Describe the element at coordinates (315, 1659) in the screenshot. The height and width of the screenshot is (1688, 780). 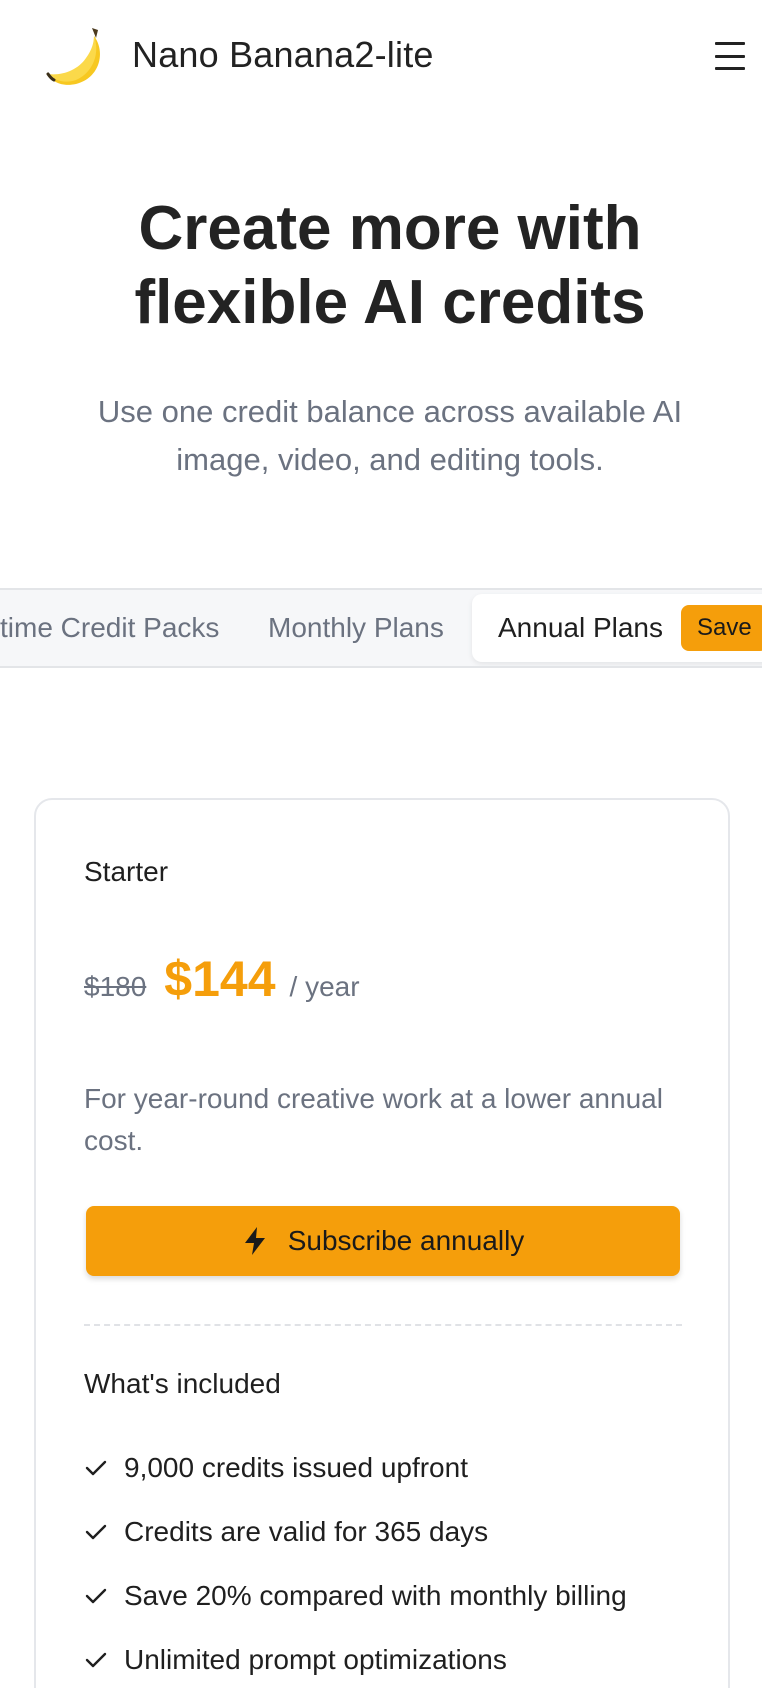
I see `feature-text: Unlimited prompt optimizations` at that location.